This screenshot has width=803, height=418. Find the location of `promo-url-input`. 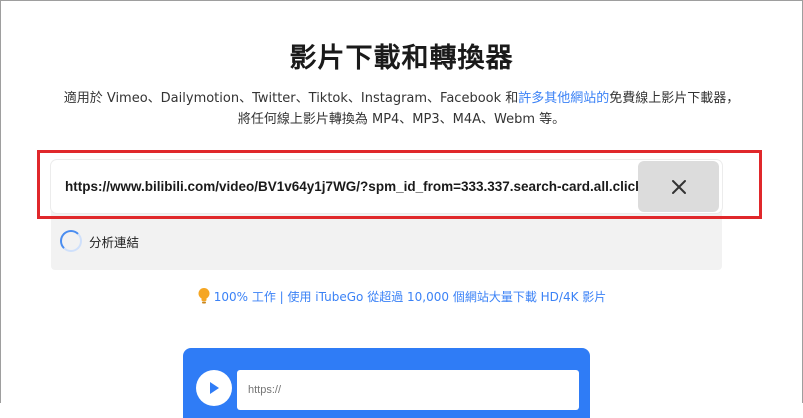

promo-url-input is located at coordinates (408, 390).